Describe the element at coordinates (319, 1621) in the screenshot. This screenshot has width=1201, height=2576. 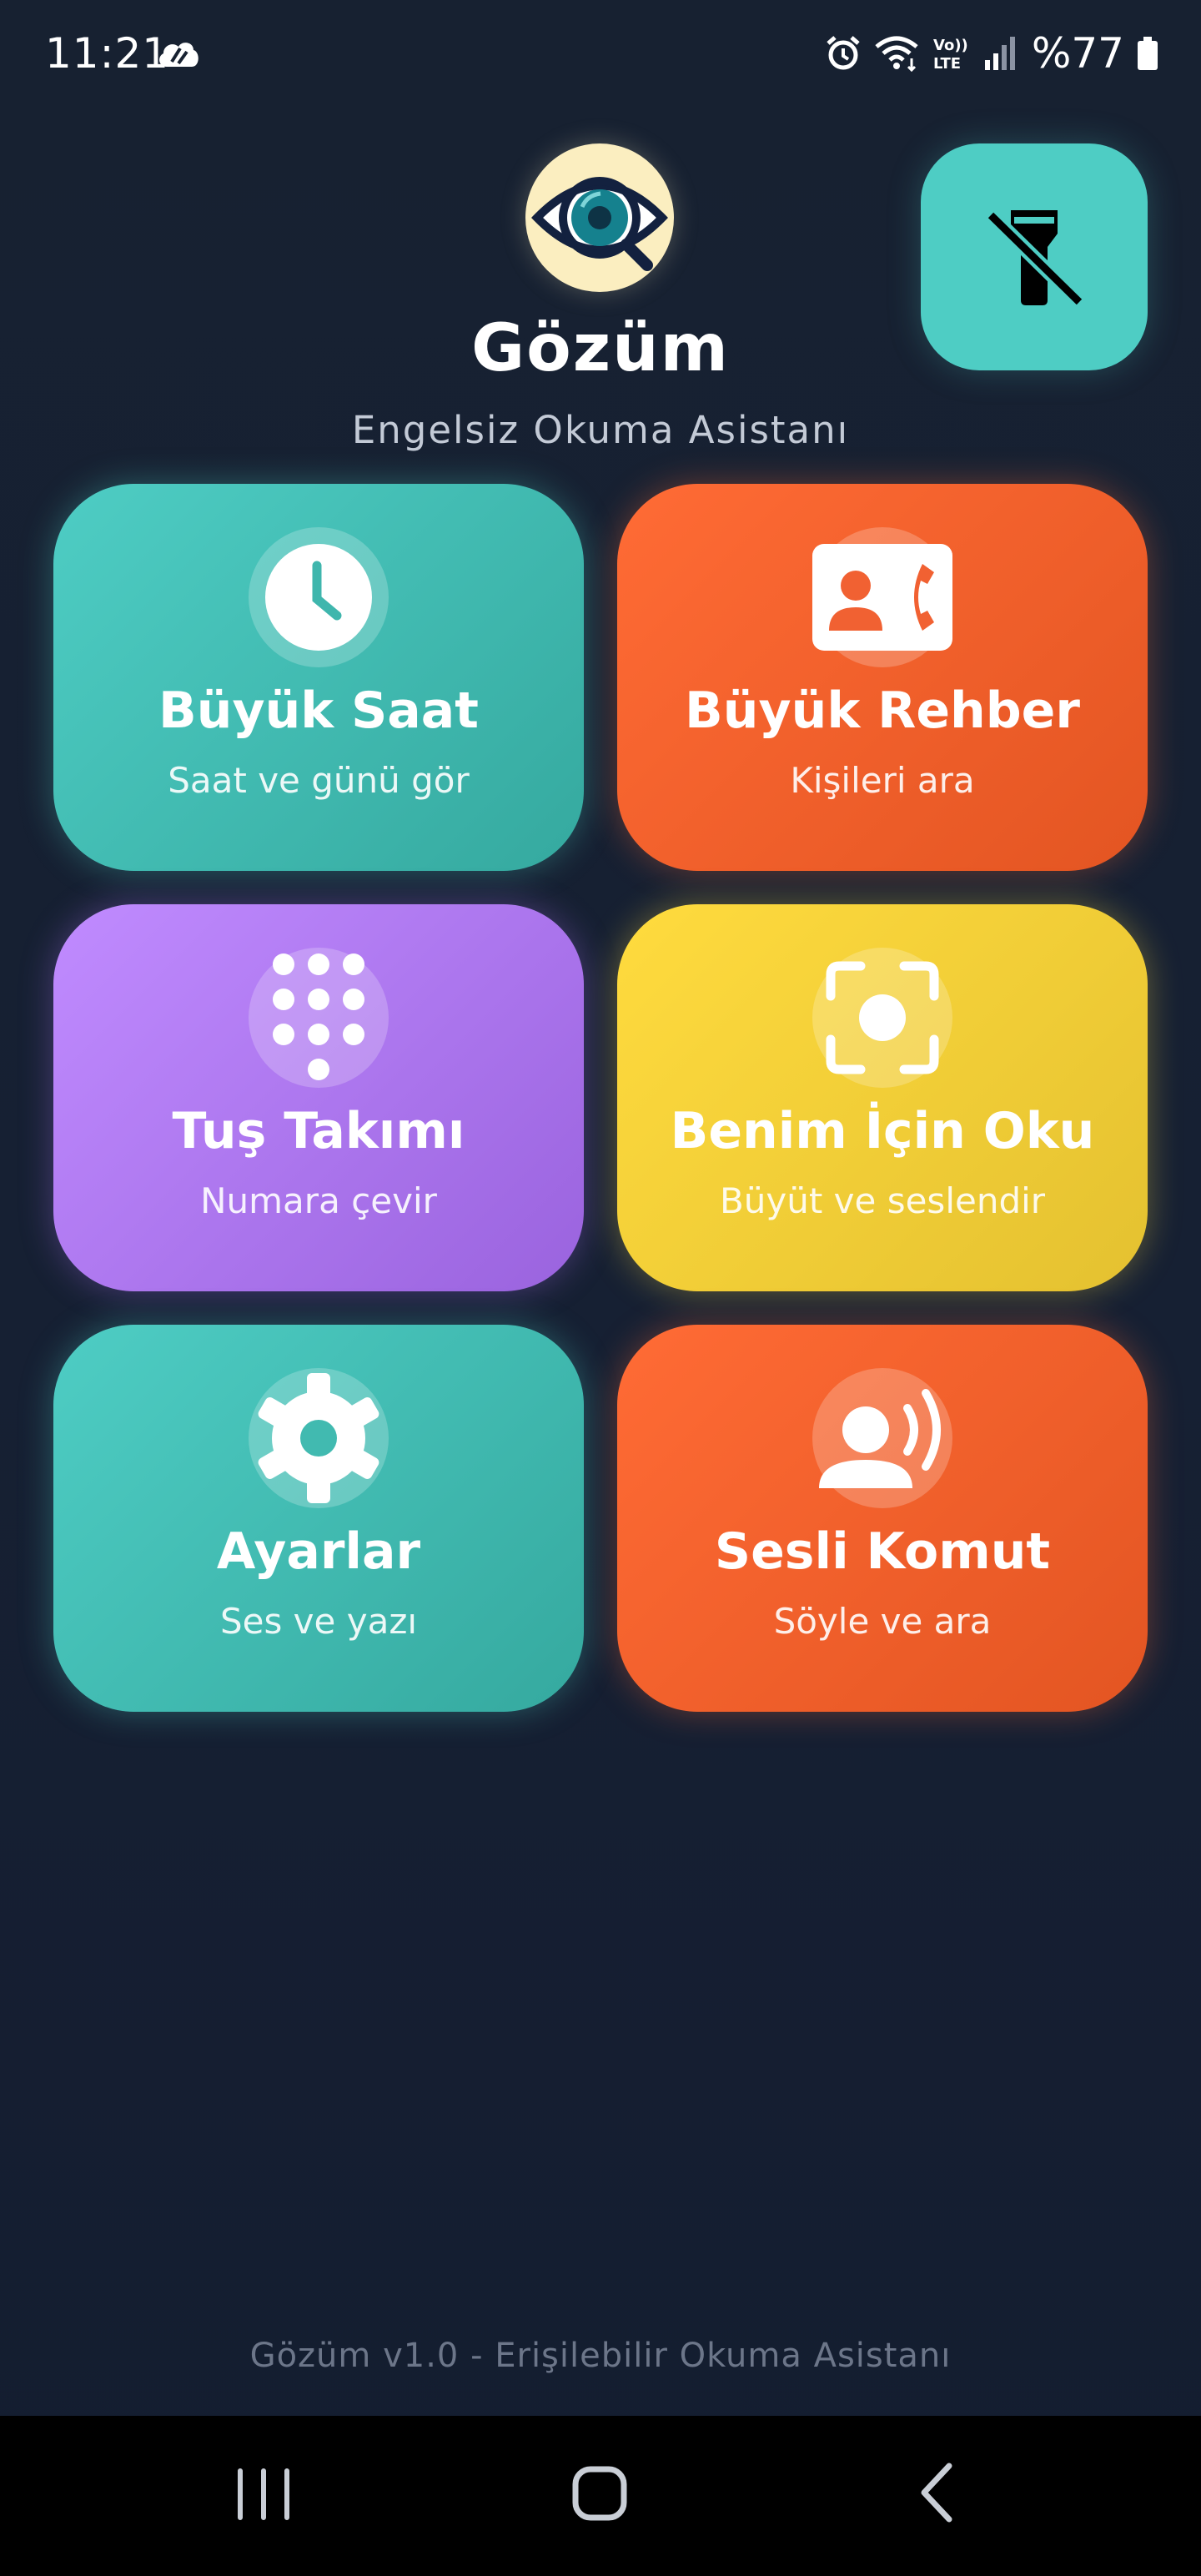
I see `tile-subtitle: Ses ve yazı` at that location.